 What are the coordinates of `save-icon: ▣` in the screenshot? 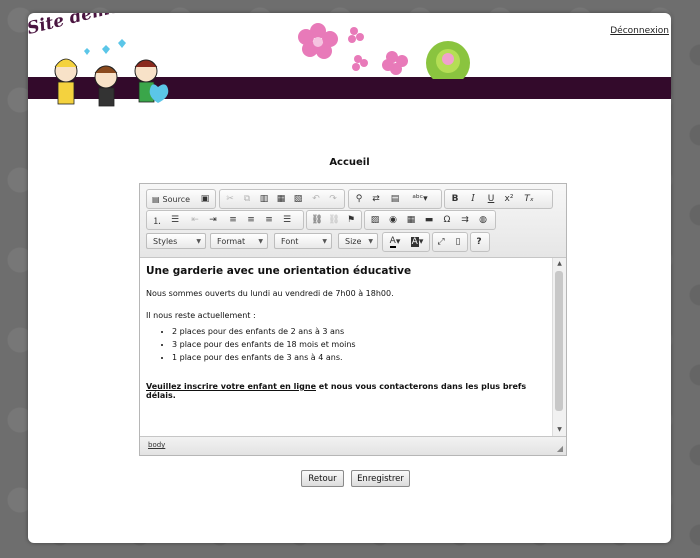 It's located at (205, 199).